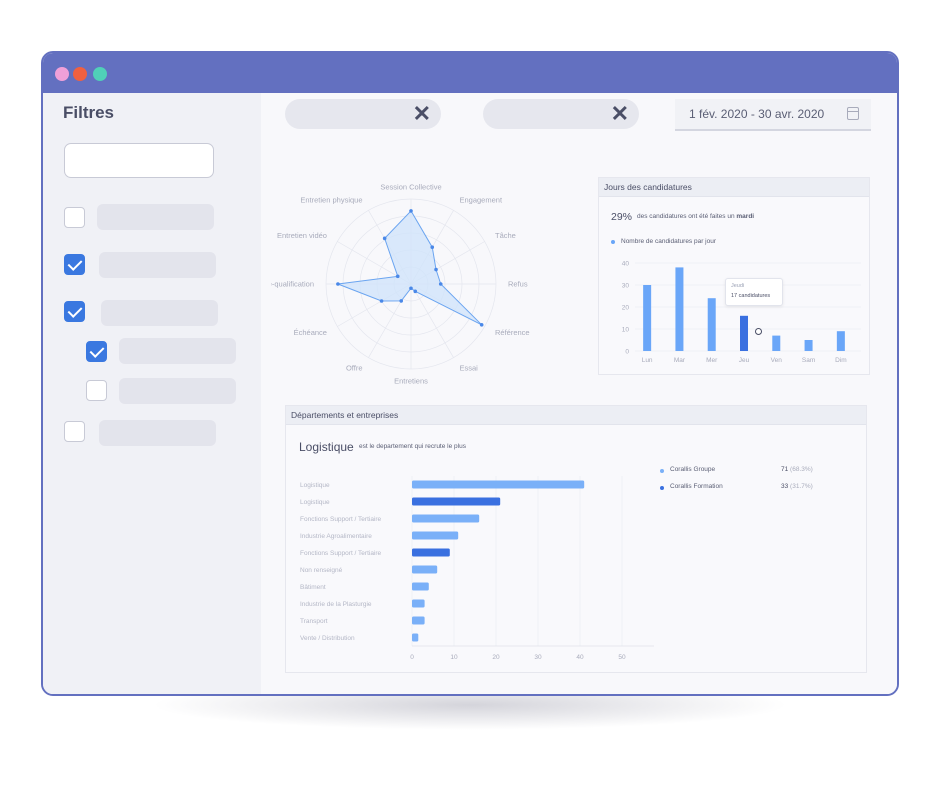 This screenshot has width=940, height=788. What do you see at coordinates (777, 360) in the screenshot?
I see `jours-x-tick-label: Ven` at bounding box center [777, 360].